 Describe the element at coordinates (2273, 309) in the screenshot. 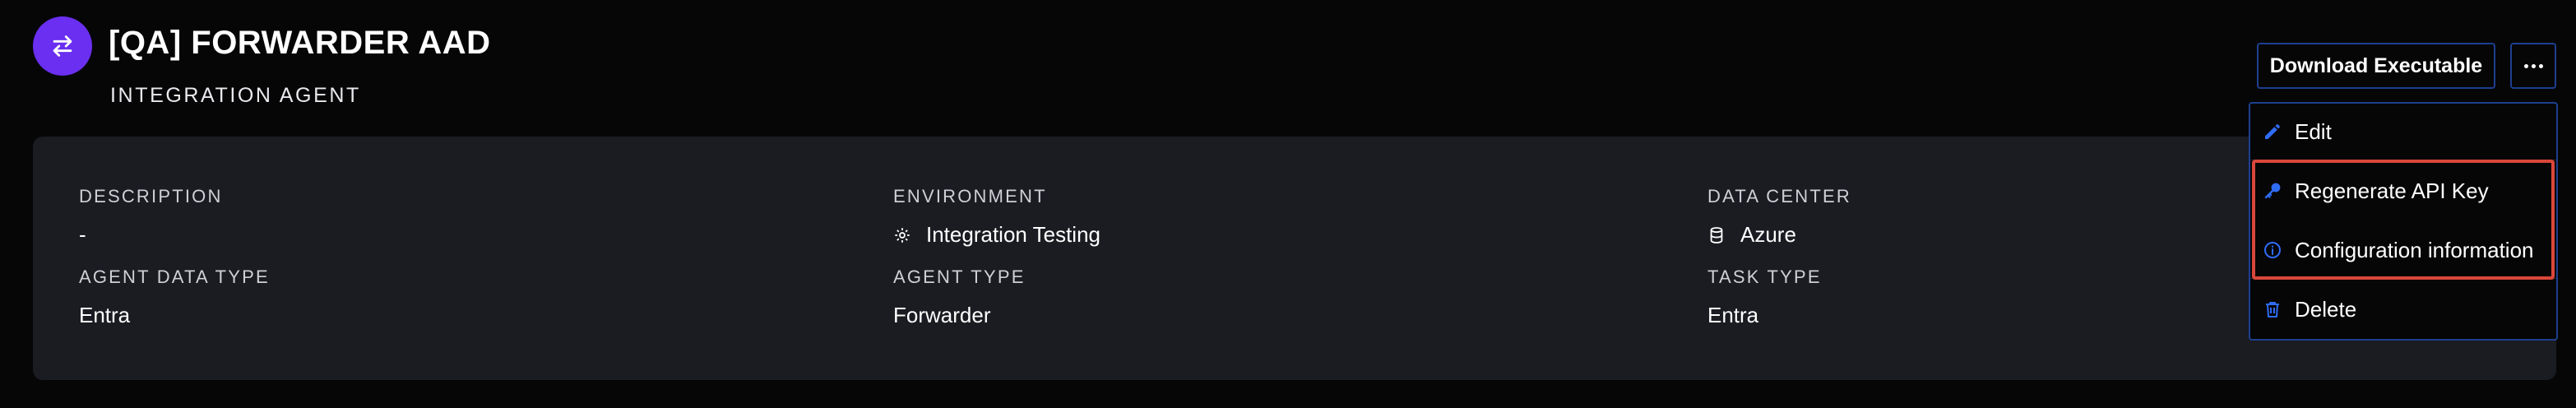

I see `trash-icon` at that location.